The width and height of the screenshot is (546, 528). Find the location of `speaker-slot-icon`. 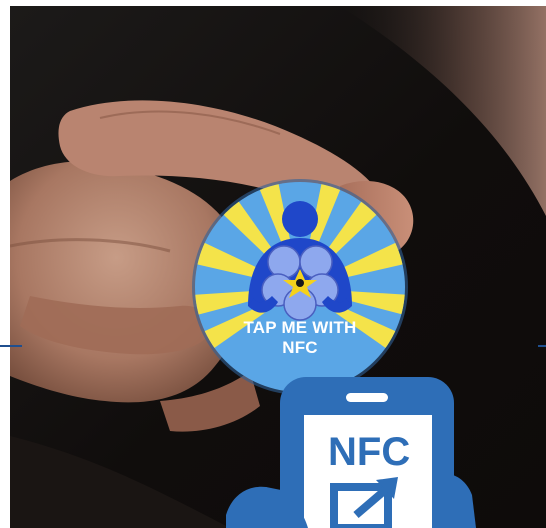

speaker-slot-icon is located at coordinates (367, 397).